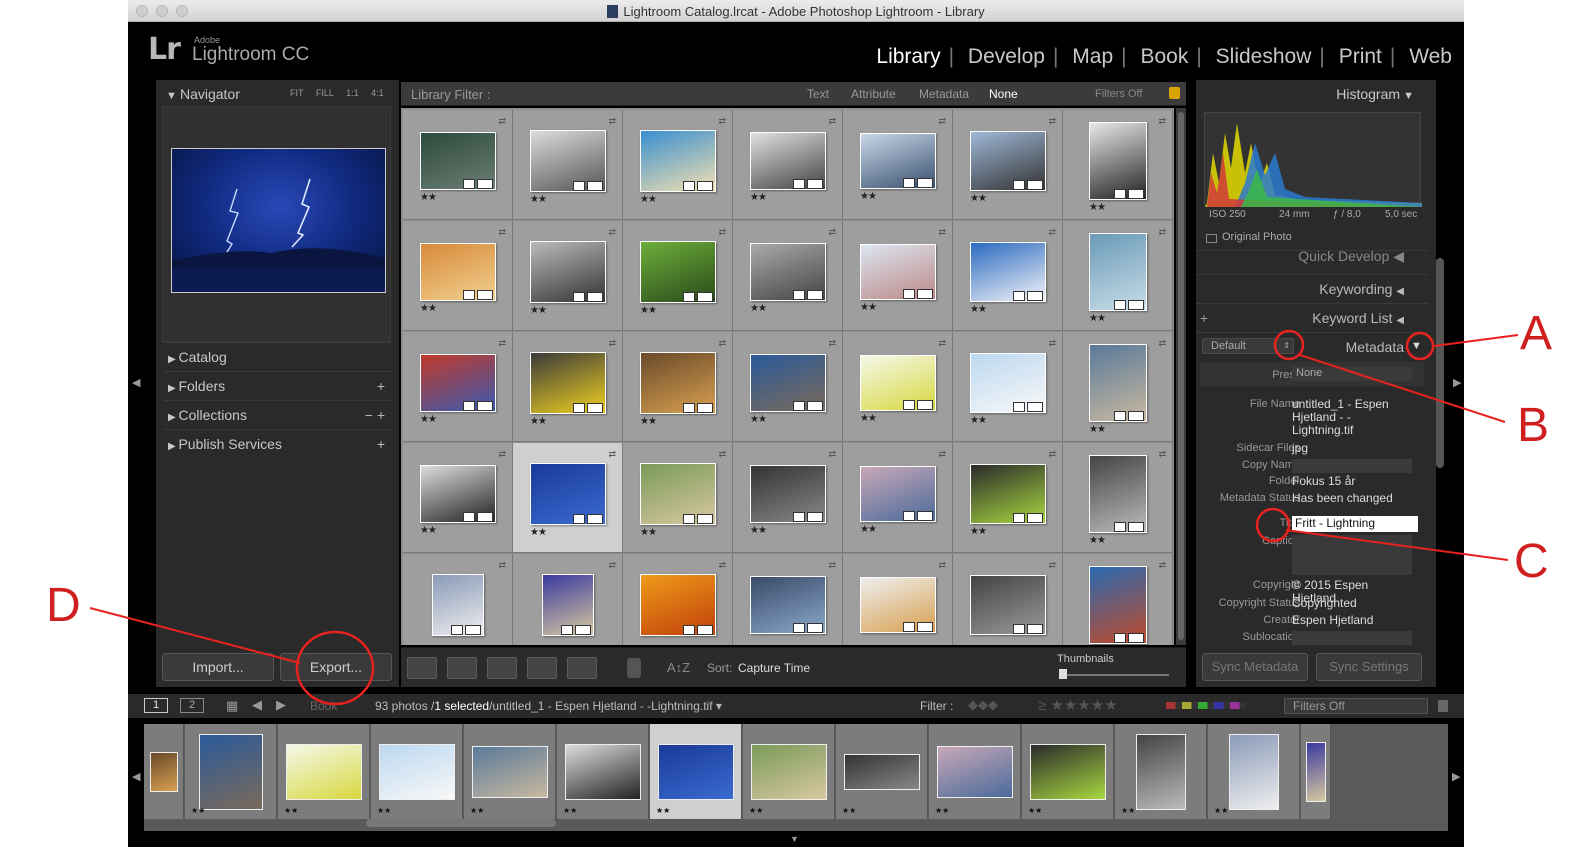  Describe the element at coordinates (63, 605) in the screenshot. I see `annotation-d: D` at that location.